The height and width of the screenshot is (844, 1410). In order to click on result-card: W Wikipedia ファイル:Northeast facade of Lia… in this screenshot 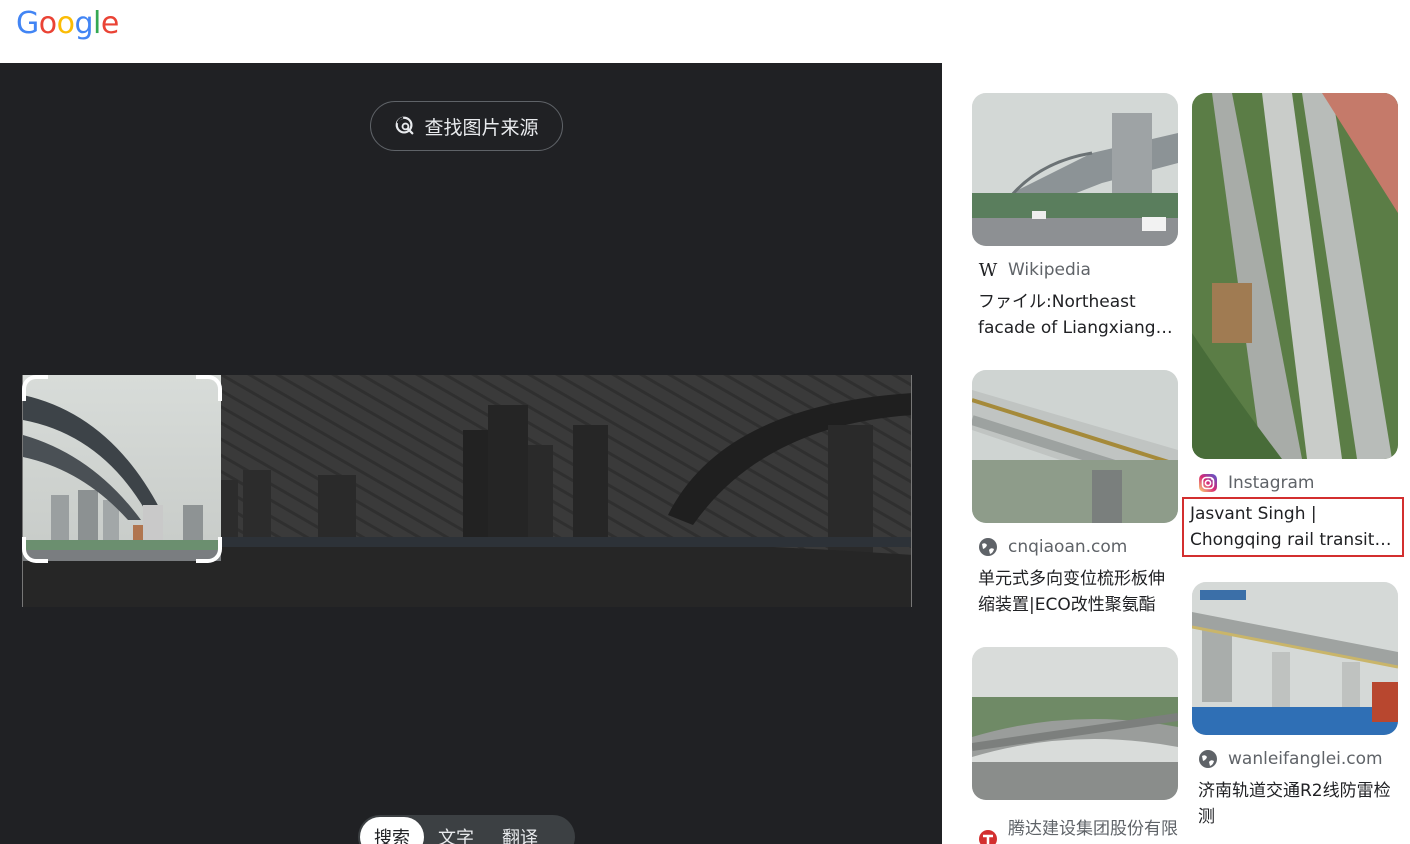, I will do `click(1075, 217)`.